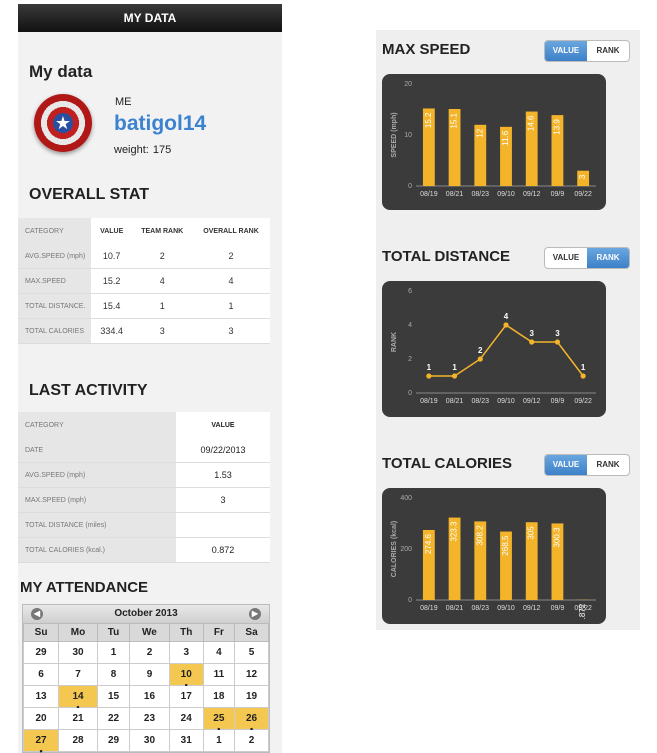  Describe the element at coordinates (89, 194) in the screenshot. I see `overall-stat-title: OVERALL STAT` at that location.